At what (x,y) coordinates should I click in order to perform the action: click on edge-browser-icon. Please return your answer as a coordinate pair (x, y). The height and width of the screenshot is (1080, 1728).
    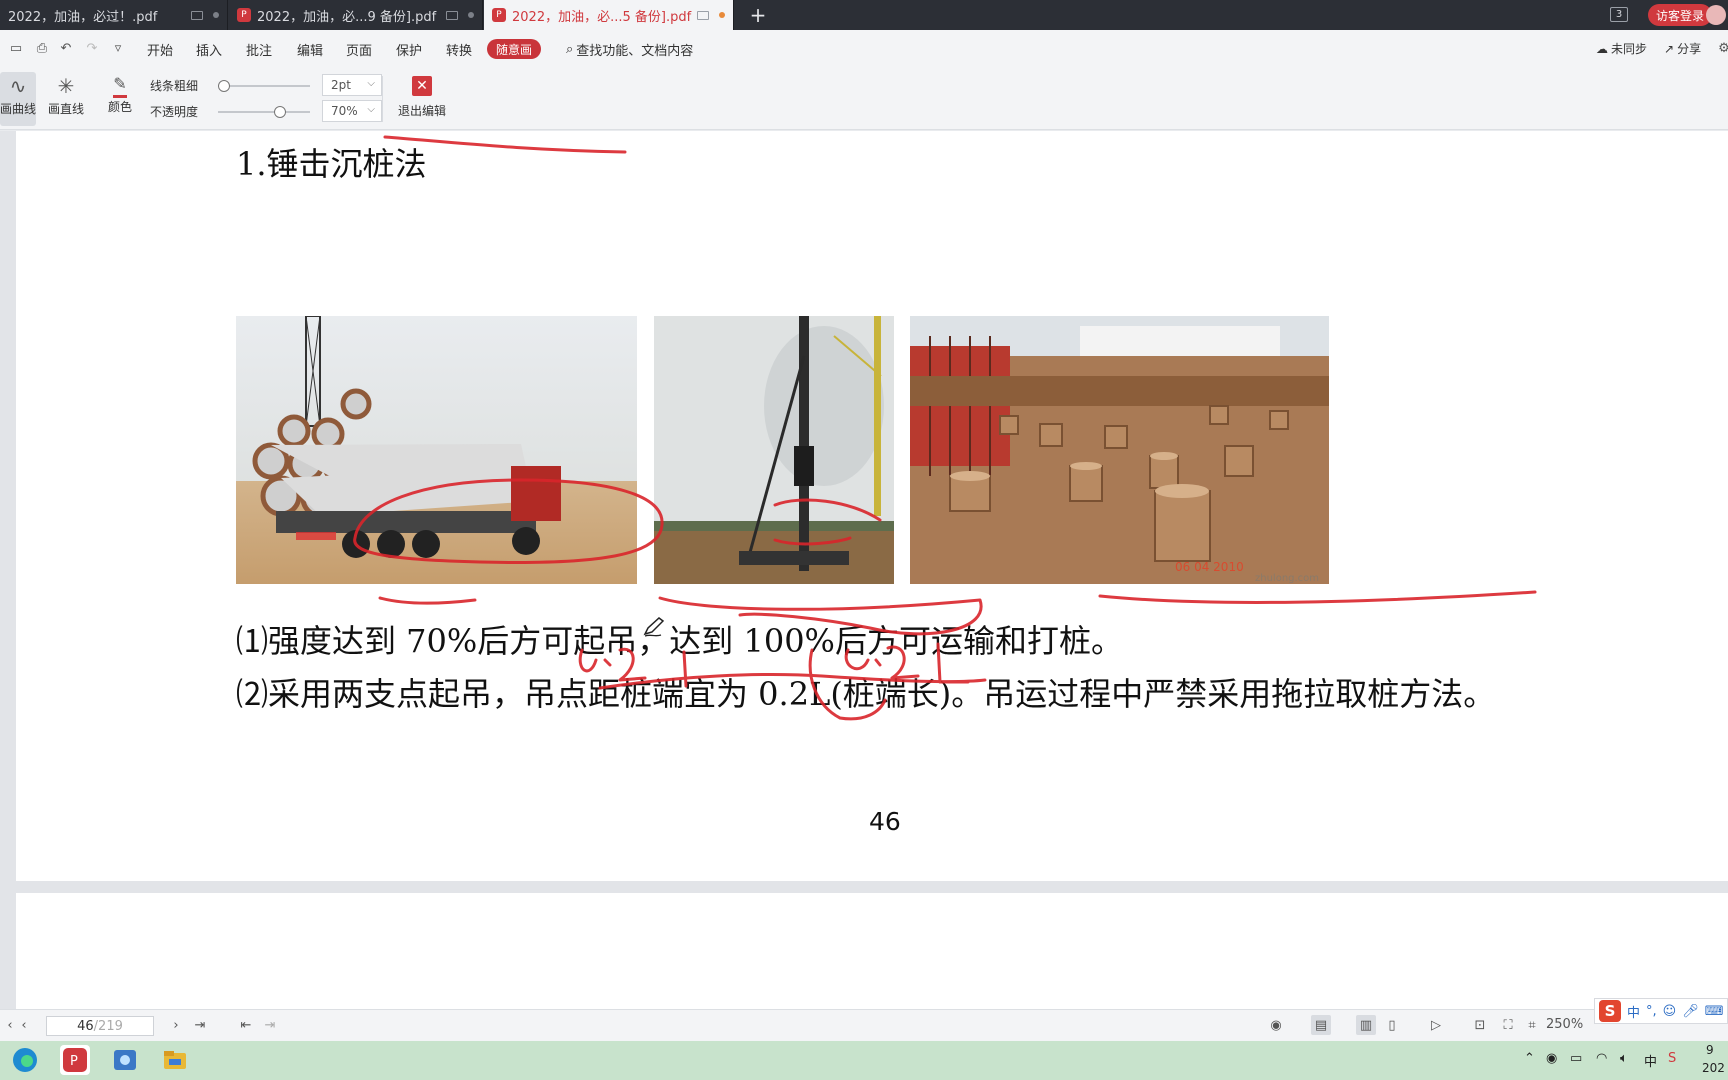
    Looking at the image, I should click on (25, 1060).